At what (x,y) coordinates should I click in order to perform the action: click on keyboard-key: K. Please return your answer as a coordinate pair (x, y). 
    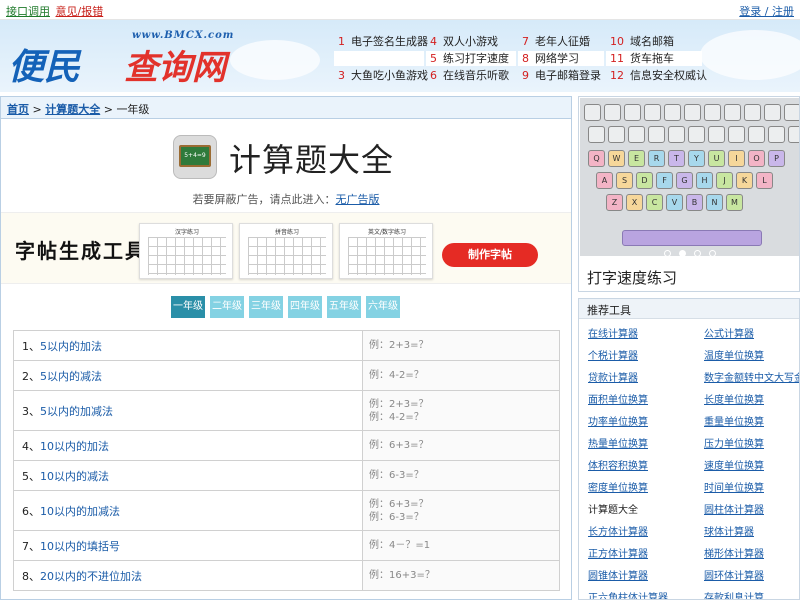
    Looking at the image, I should click on (744, 180).